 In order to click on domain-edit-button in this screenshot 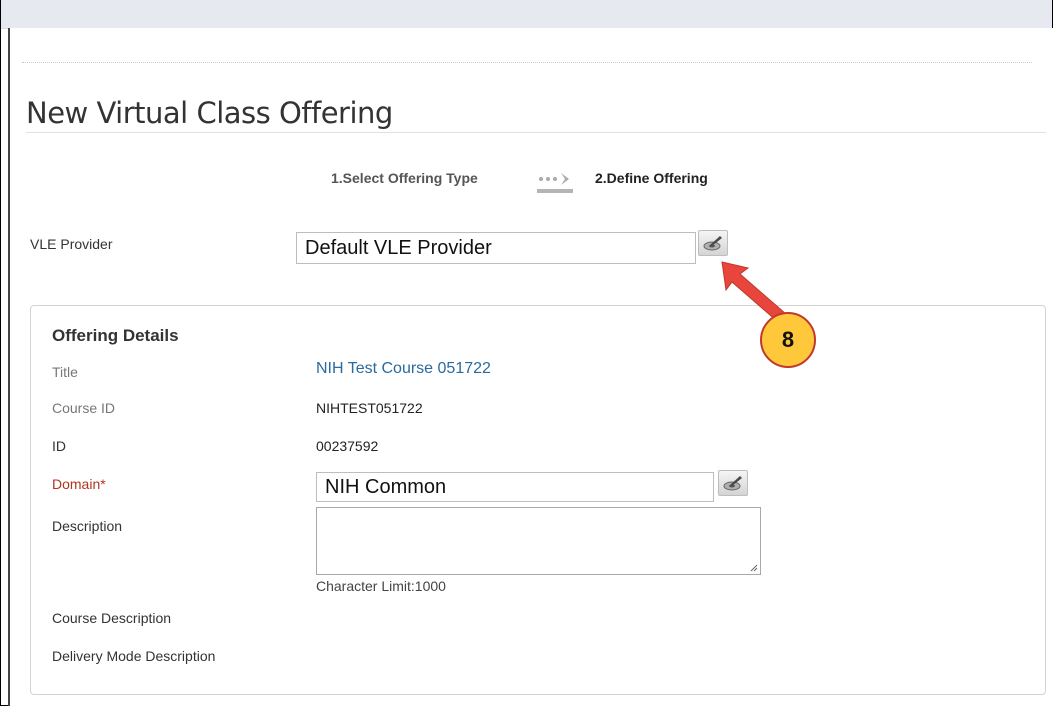, I will do `click(733, 483)`.